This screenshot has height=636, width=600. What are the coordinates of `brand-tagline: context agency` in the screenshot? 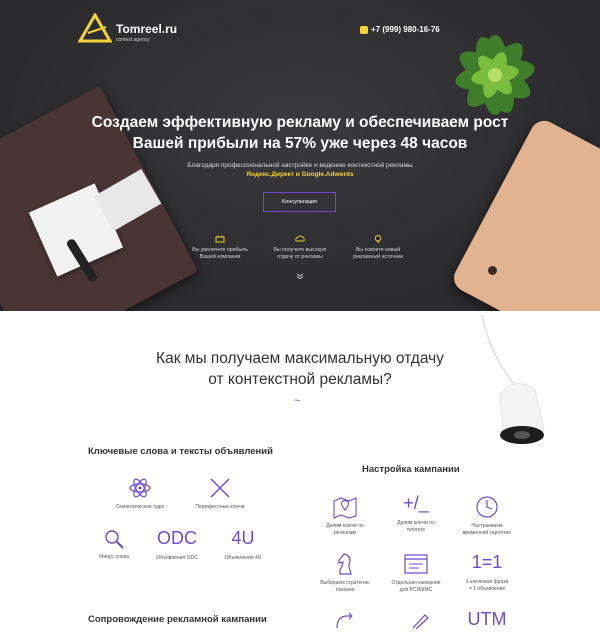 It's located at (133, 40).